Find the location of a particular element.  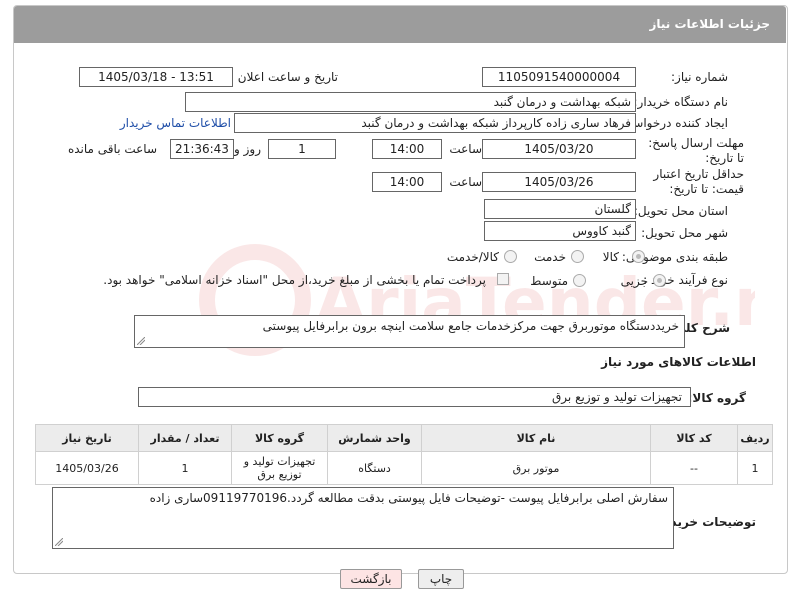

col-name: نام کالا is located at coordinates (536, 438).